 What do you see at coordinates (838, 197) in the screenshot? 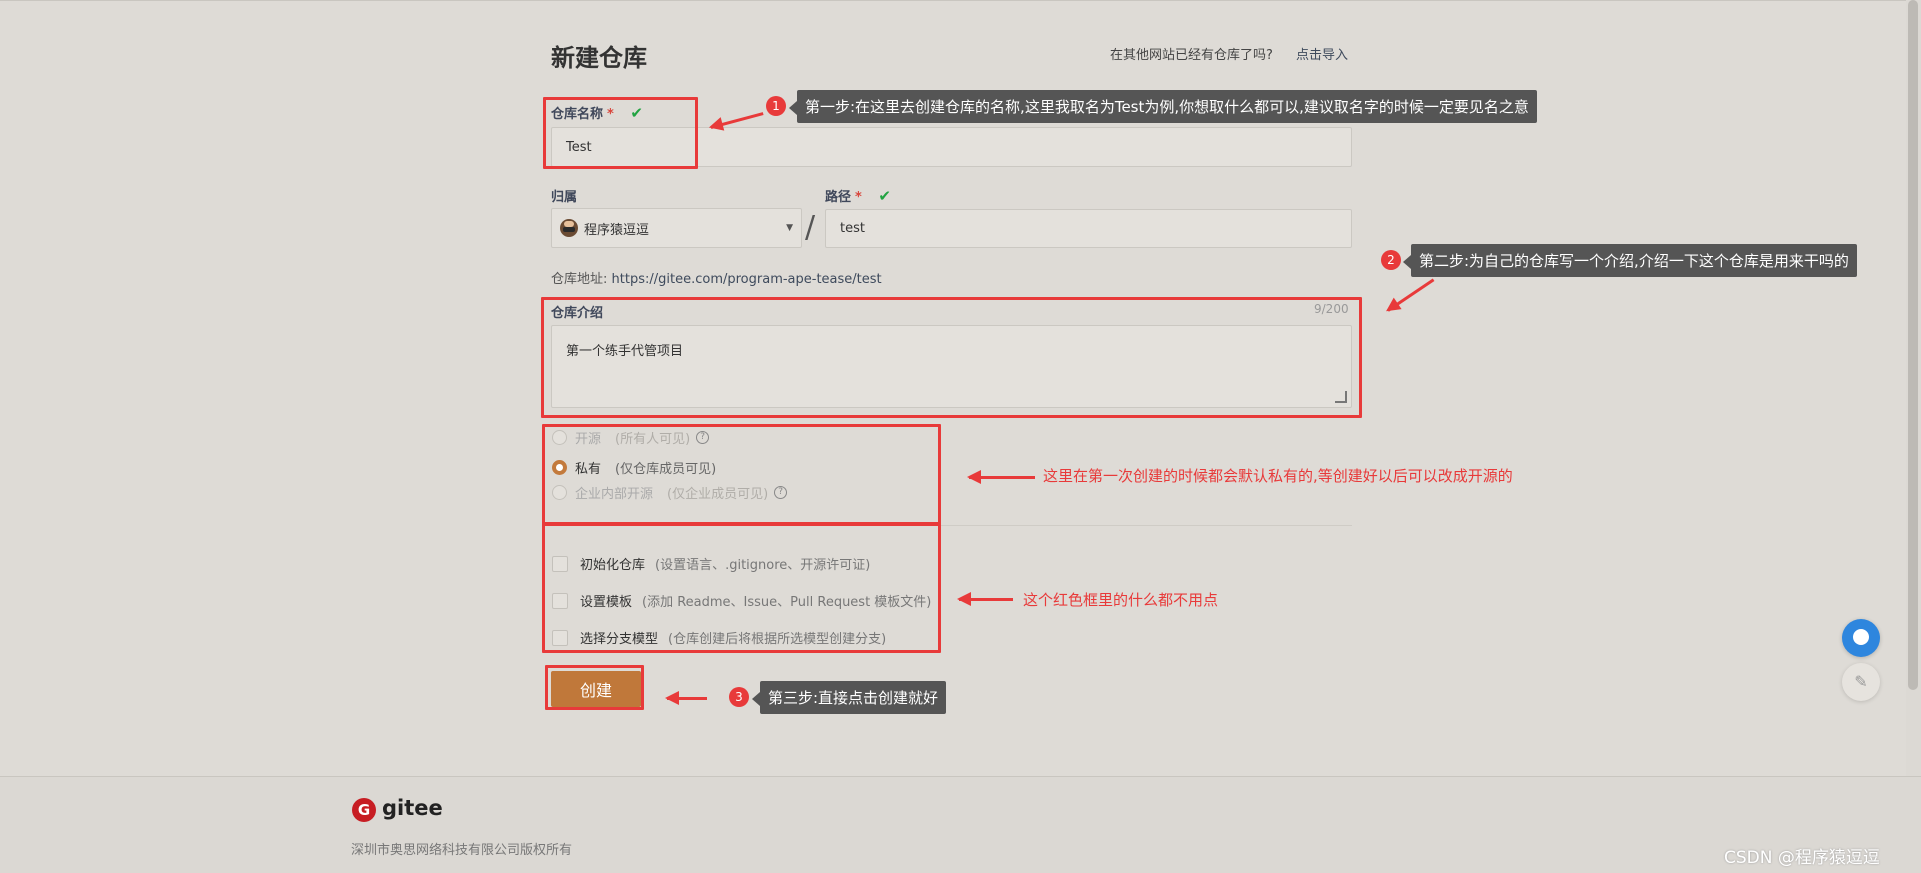
I see `path-label-text: 路径` at bounding box center [838, 197].